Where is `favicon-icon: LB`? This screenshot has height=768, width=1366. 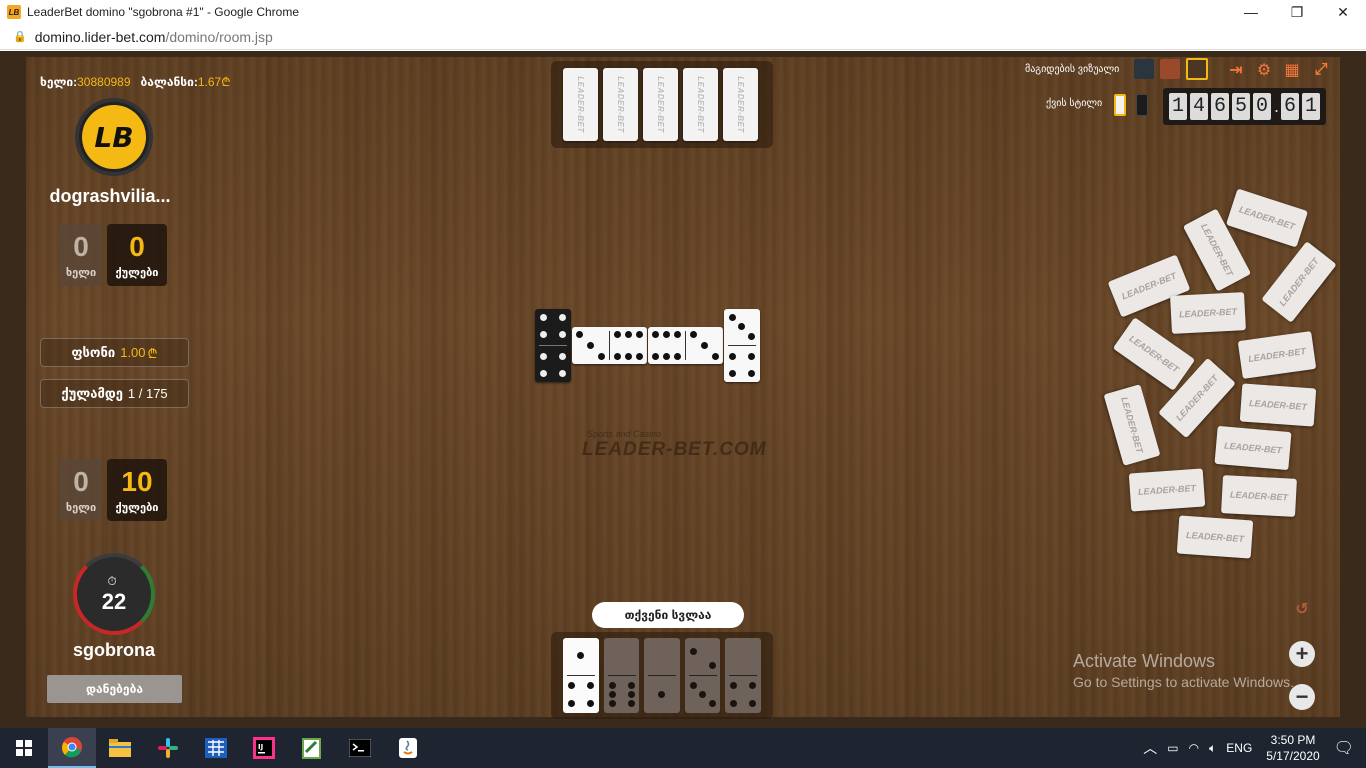 favicon-icon: LB is located at coordinates (14, 12).